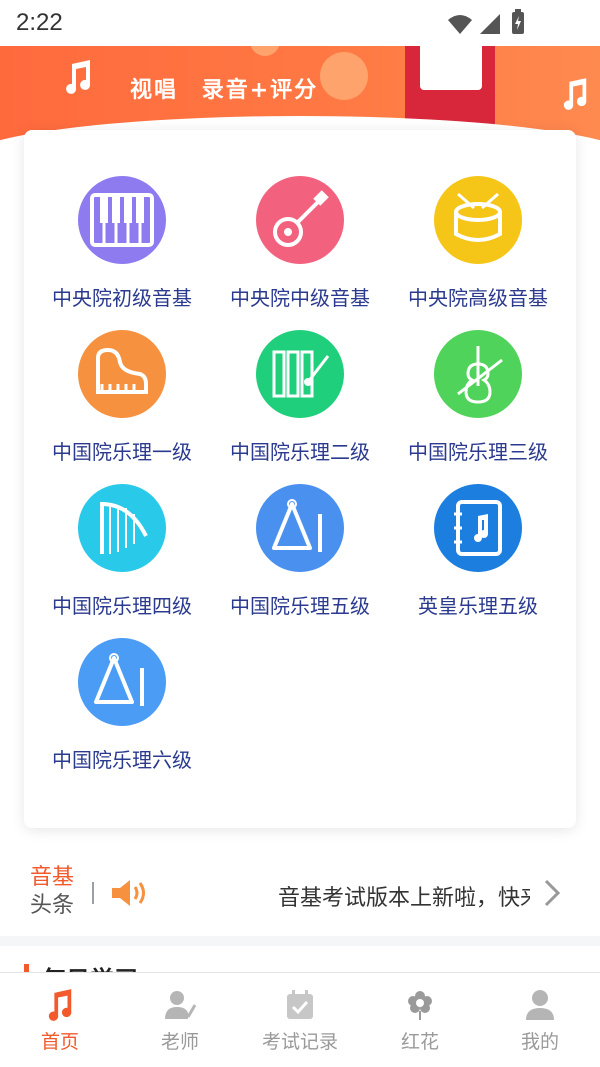 The width and height of the screenshot is (600, 1067). What do you see at coordinates (59, 1042) in the screenshot?
I see `tab-label: 首页` at bounding box center [59, 1042].